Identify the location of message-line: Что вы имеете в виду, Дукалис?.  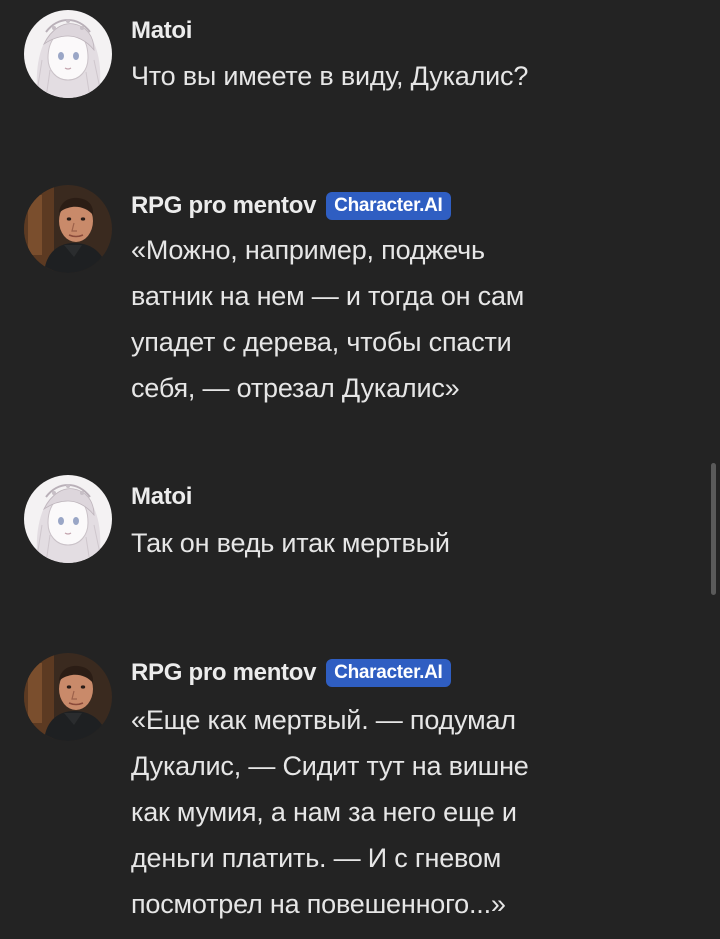
(330, 76).